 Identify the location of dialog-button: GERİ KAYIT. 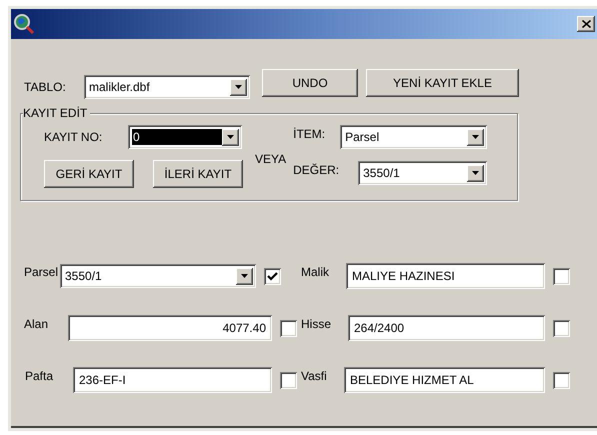
(89, 174).